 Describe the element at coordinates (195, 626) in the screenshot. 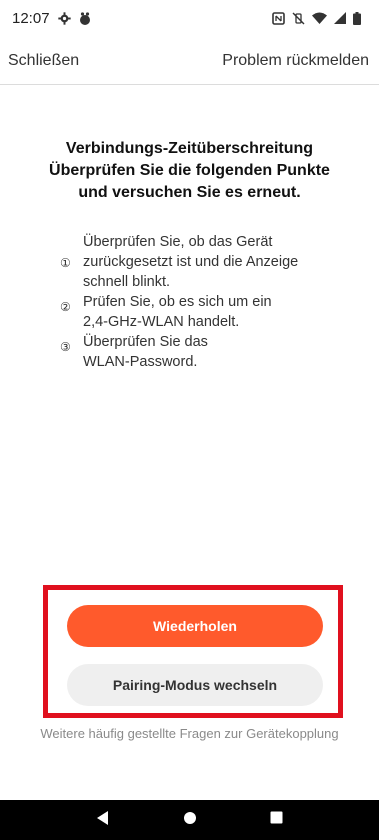

I see `retry-button: Wiederholen` at that location.